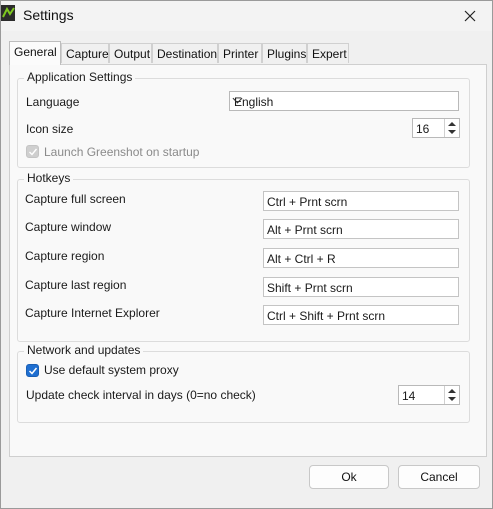  Describe the element at coordinates (429, 395) in the screenshot. I see `update-interval-stepper: 14` at that location.